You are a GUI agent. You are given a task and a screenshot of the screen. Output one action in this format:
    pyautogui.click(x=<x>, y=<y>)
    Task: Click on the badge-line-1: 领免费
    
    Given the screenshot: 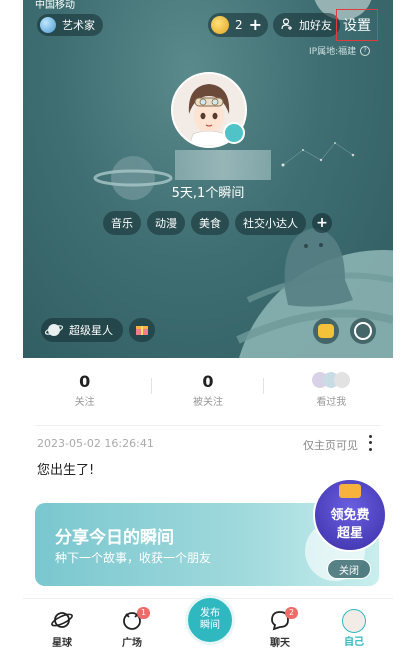 What is the action you would take?
    pyautogui.click(x=350, y=515)
    